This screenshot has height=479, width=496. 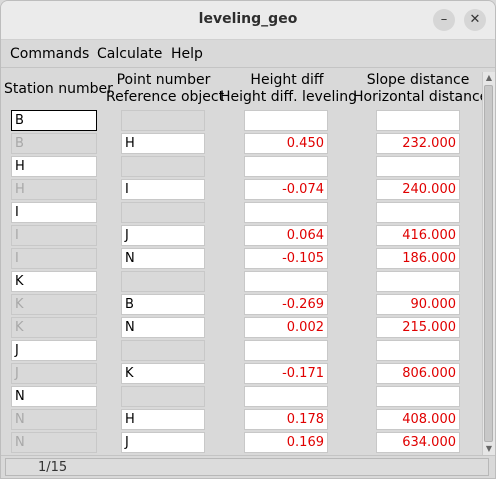 What do you see at coordinates (286, 143) in the screenshot?
I see `height-diff-cell: 0.450` at bounding box center [286, 143].